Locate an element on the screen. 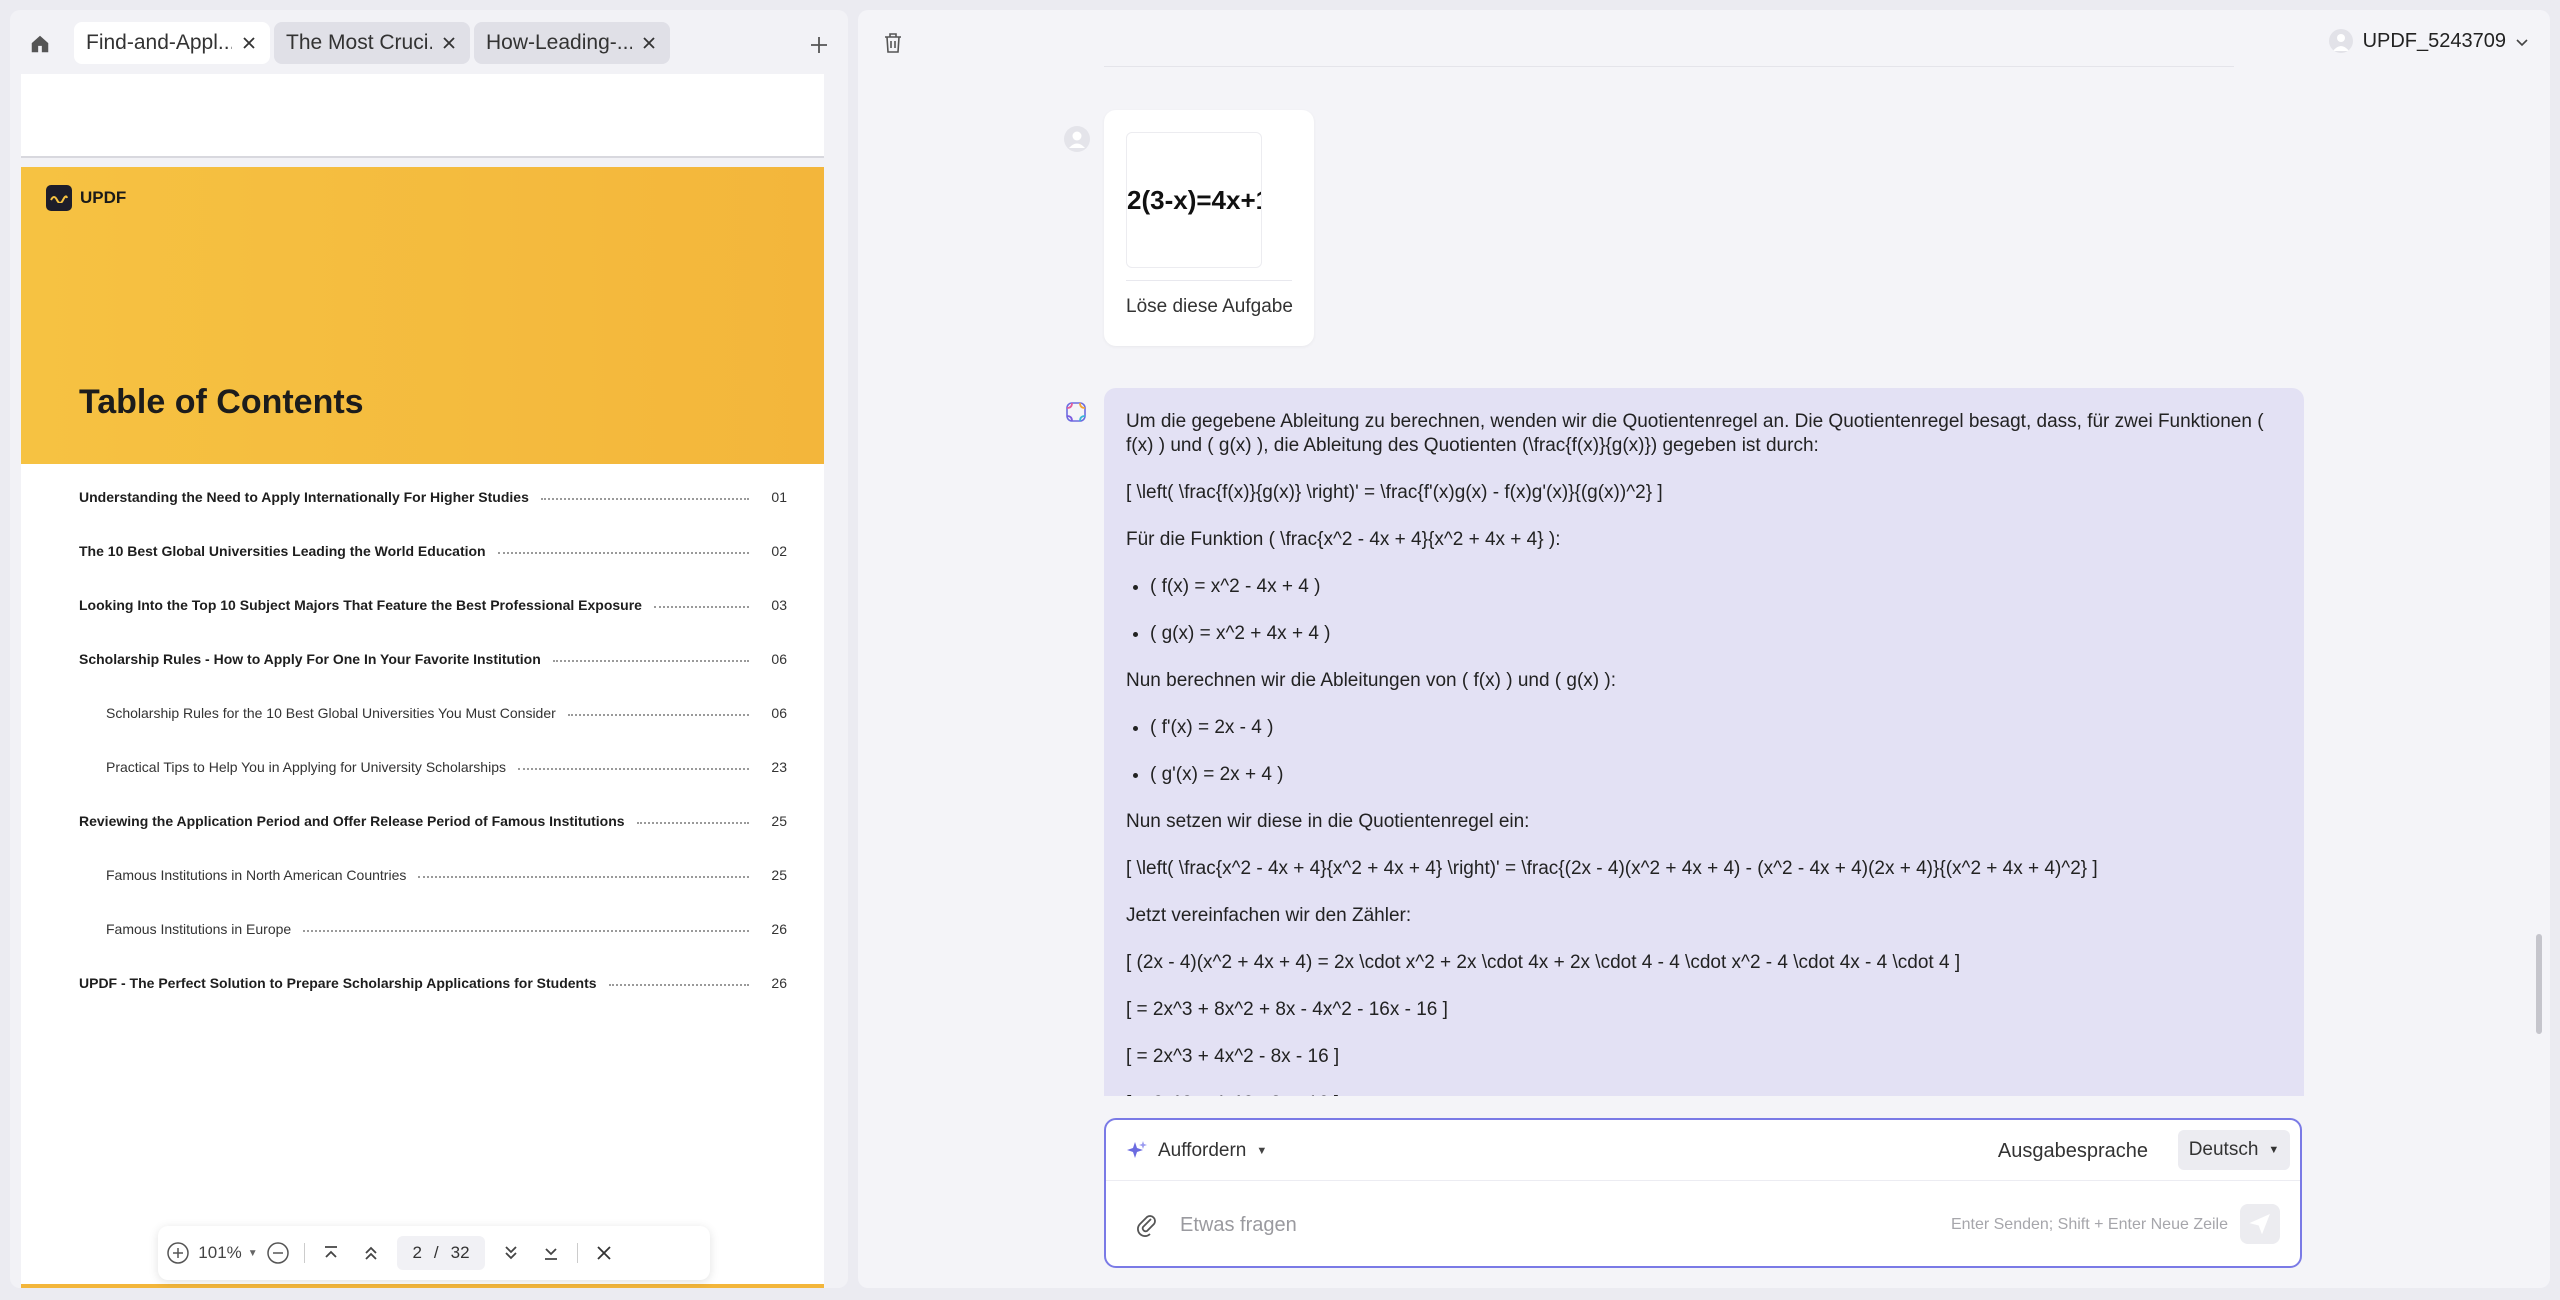 This screenshot has height=1300, width=2560. zoom-out-button is located at coordinates (278, 1253).